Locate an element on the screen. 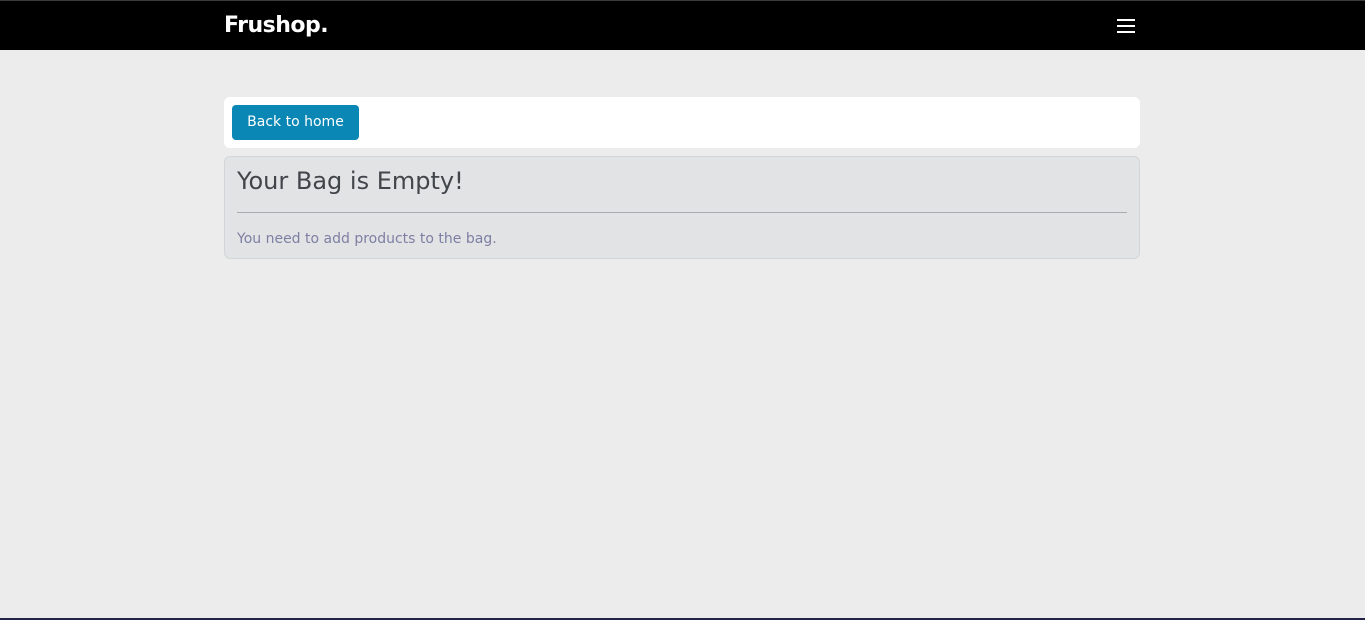 The image size is (1365, 620). alert-divider is located at coordinates (682, 212).